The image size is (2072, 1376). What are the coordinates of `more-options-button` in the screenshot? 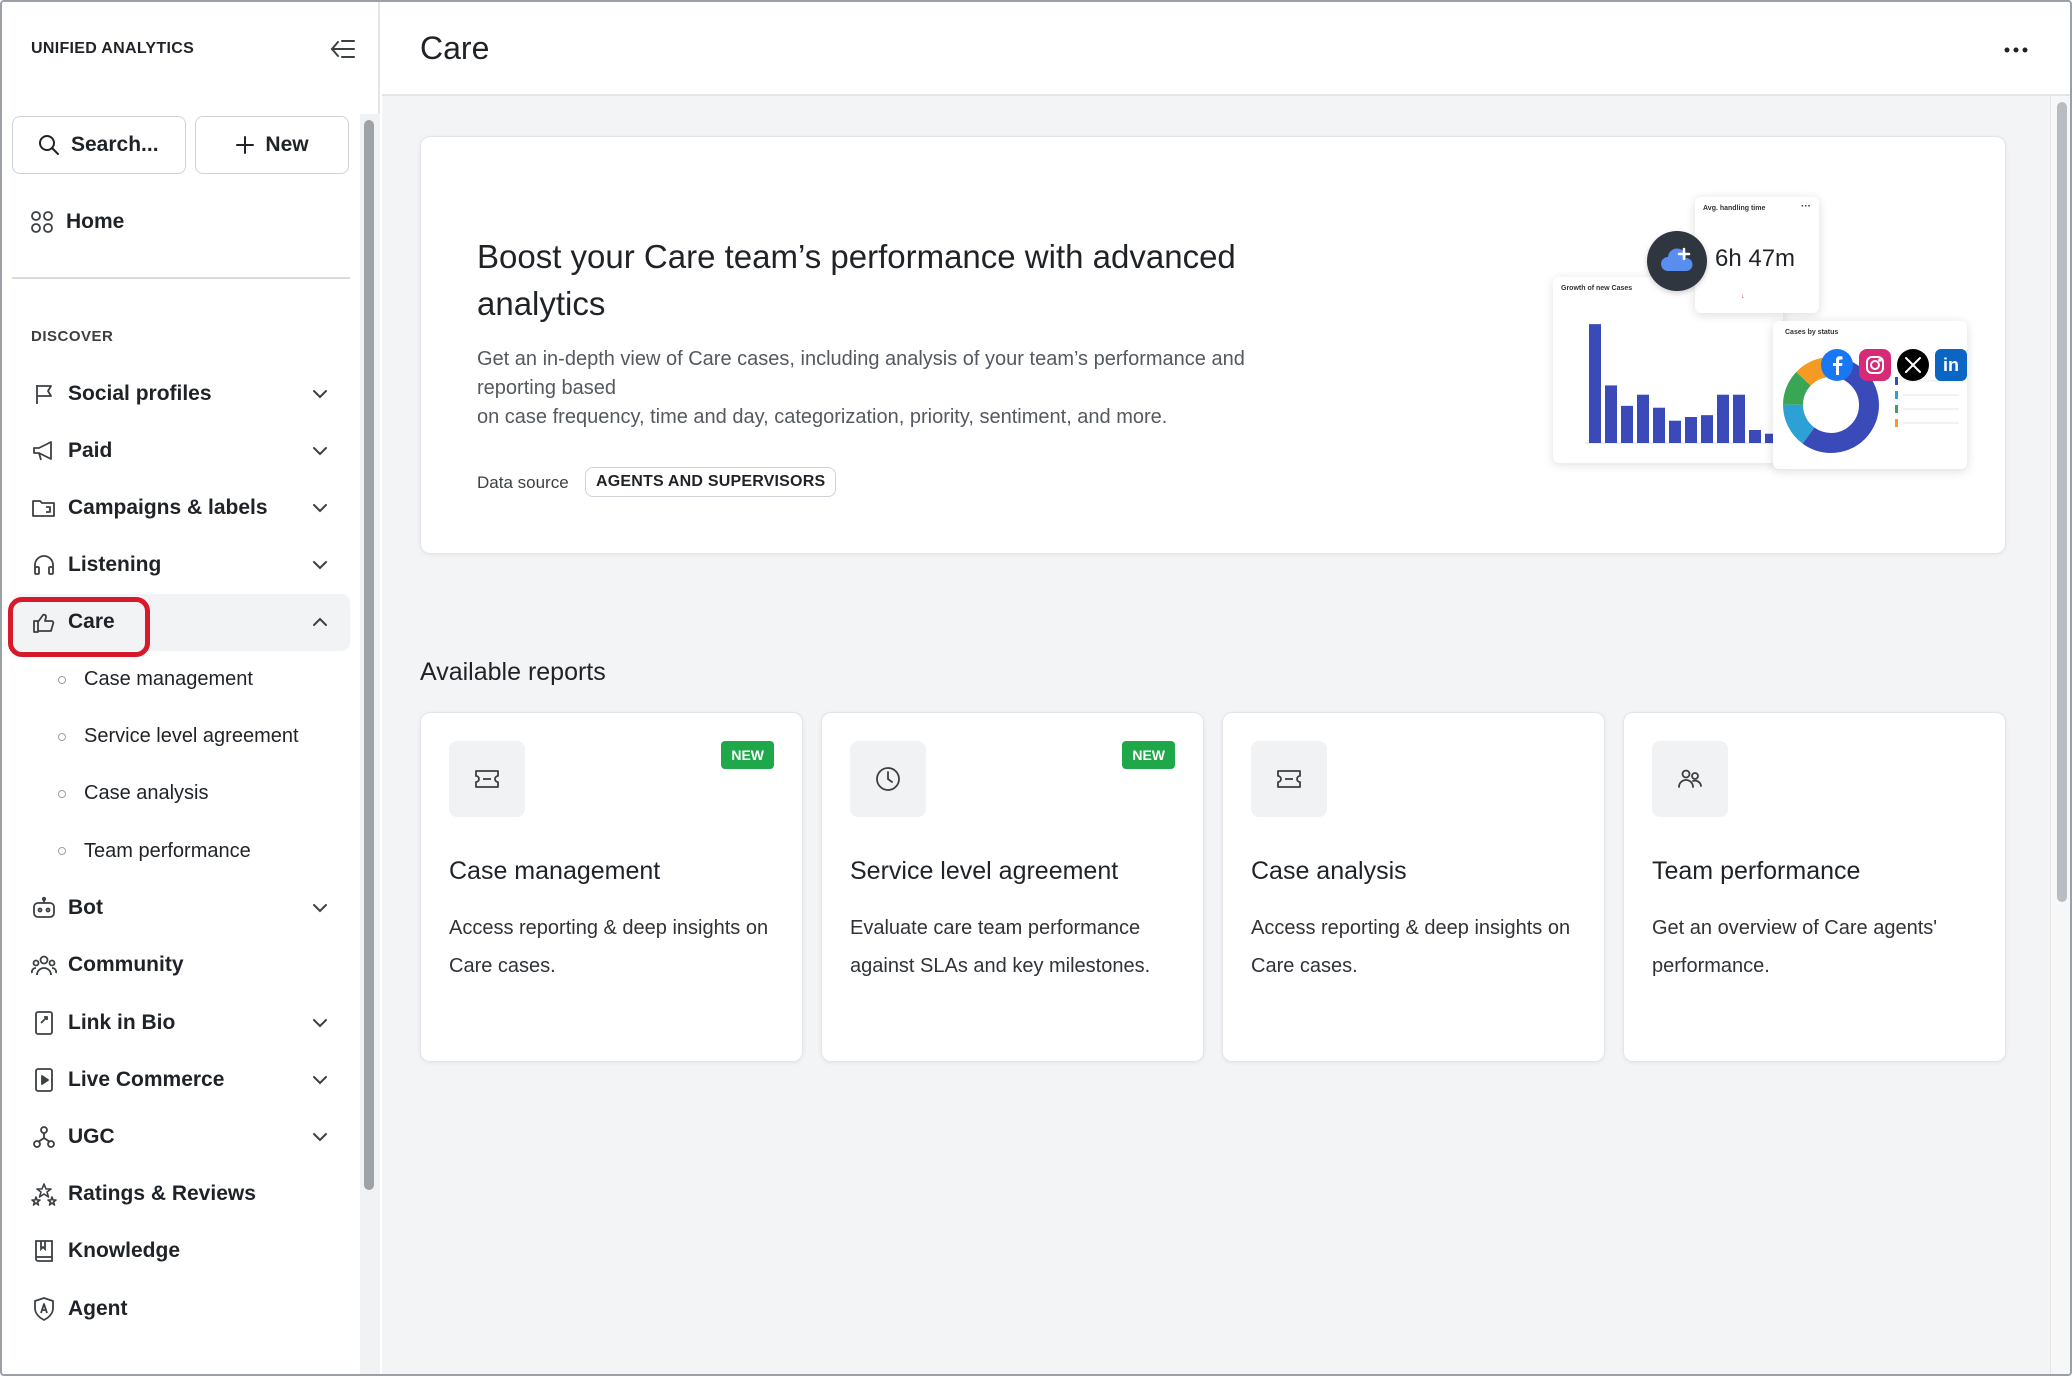 It's located at (2016, 50).